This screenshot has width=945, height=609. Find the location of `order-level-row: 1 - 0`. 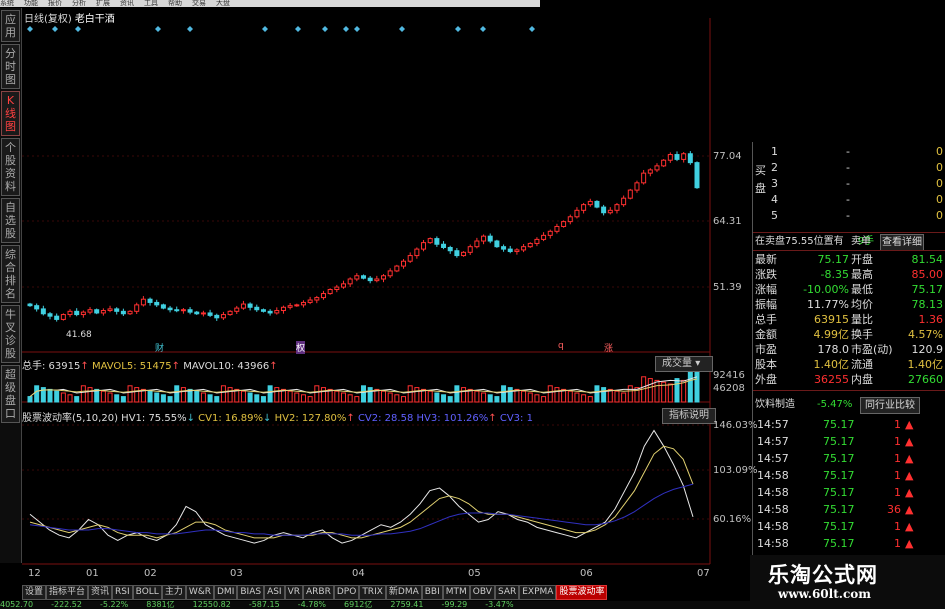

order-level-row: 1 - 0 is located at coordinates (857, 151).